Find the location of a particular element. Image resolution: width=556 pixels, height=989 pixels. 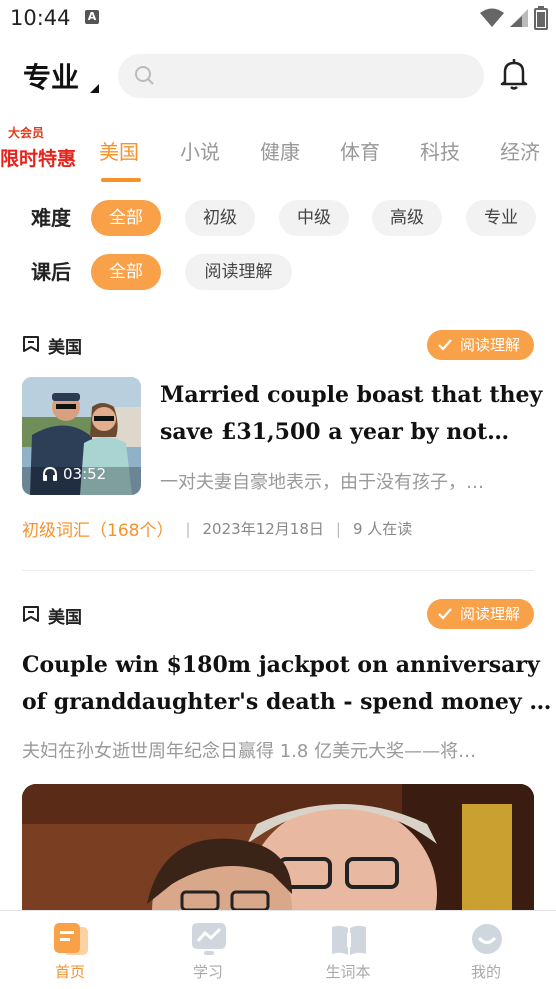

header: 专业 is located at coordinates (278, 76).